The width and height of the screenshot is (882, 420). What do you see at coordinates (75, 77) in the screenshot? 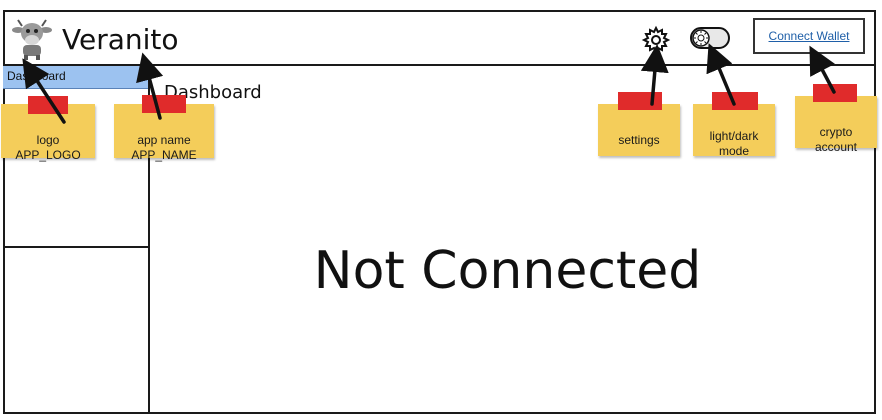
I see `sidebar-item-dashboard: Dashboard` at bounding box center [75, 77].